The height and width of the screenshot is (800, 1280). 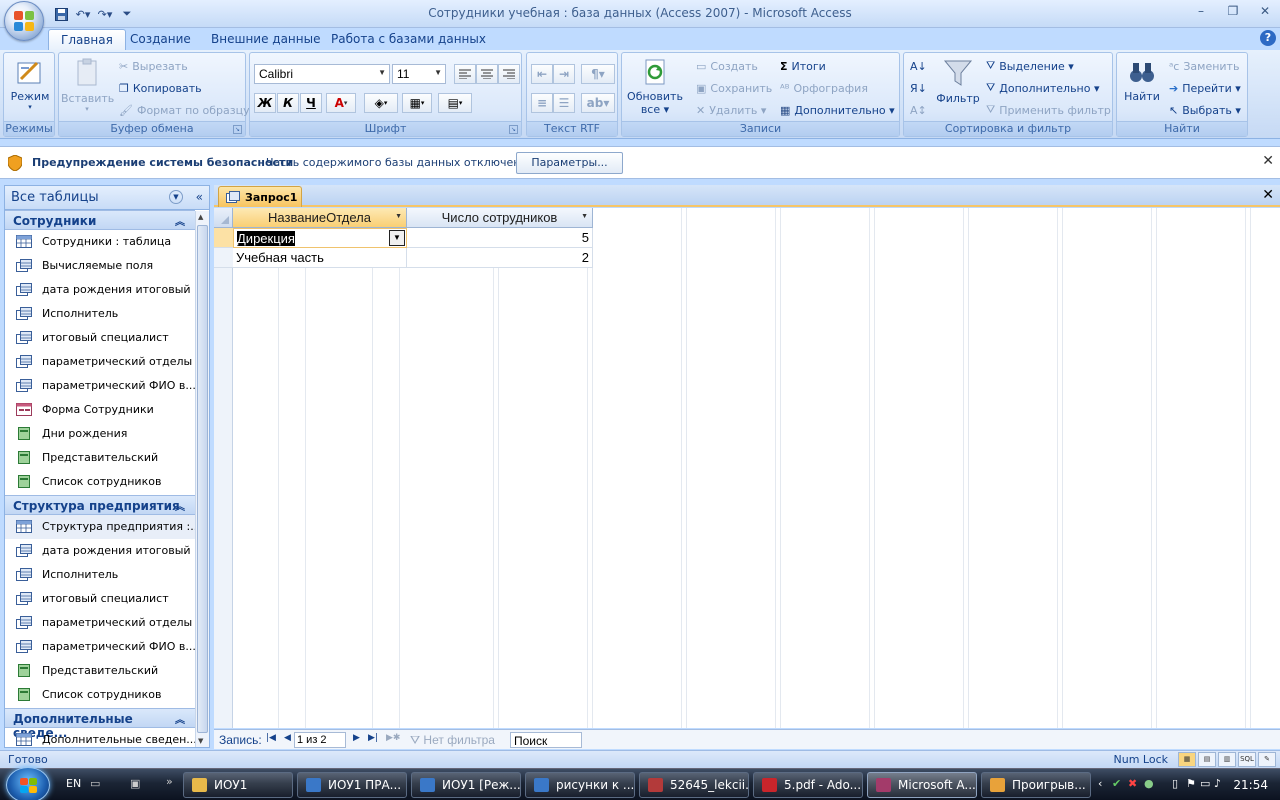 What do you see at coordinates (1247, 759) in the screenshot?
I see `sql-view-icon: SQL` at bounding box center [1247, 759].